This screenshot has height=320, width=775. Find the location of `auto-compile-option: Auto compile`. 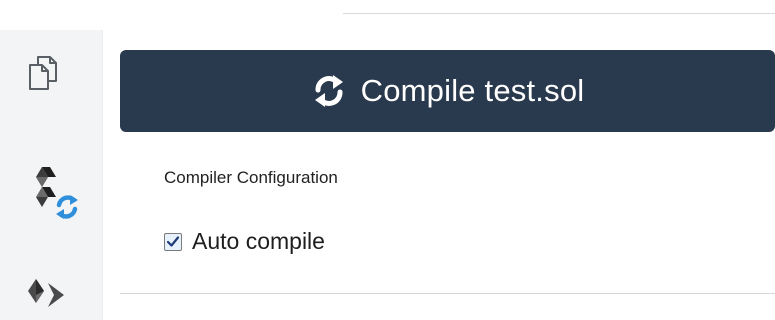

auto-compile-option: Auto compile is located at coordinates (244, 241).